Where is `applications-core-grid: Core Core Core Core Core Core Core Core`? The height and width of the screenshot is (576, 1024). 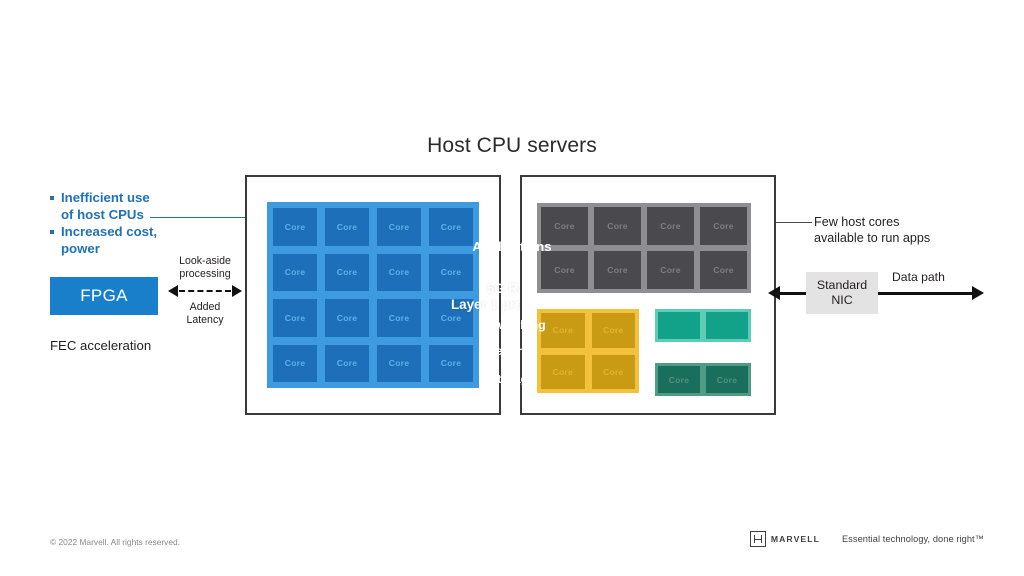 applications-core-grid: Core Core Core Core Core Core Core Core is located at coordinates (644, 248).